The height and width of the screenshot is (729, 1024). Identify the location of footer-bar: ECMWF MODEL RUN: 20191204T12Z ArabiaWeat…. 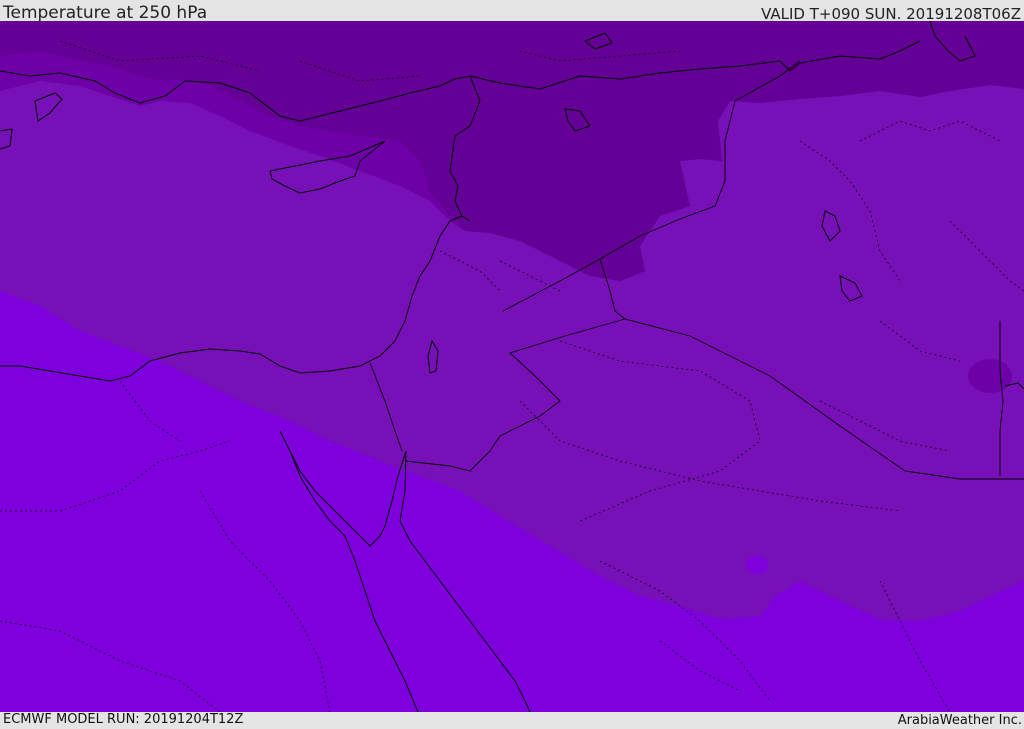
(512, 720).